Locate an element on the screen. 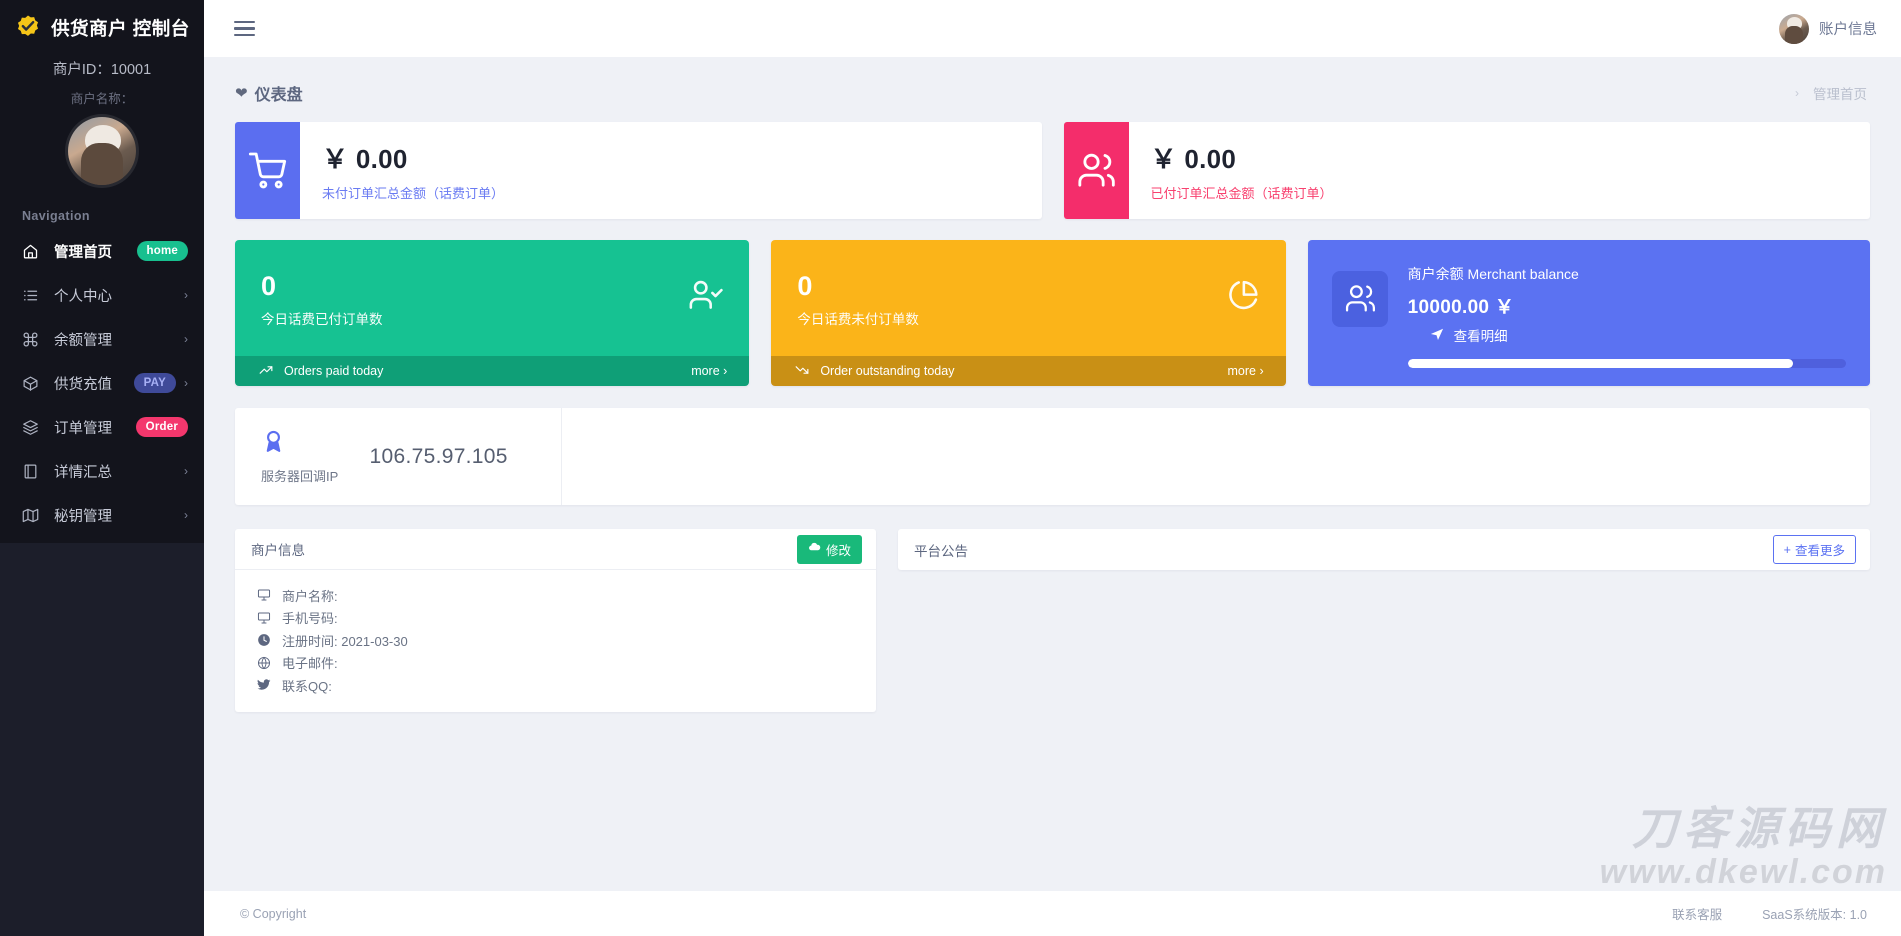  trend-down-icon is located at coordinates (802, 371).